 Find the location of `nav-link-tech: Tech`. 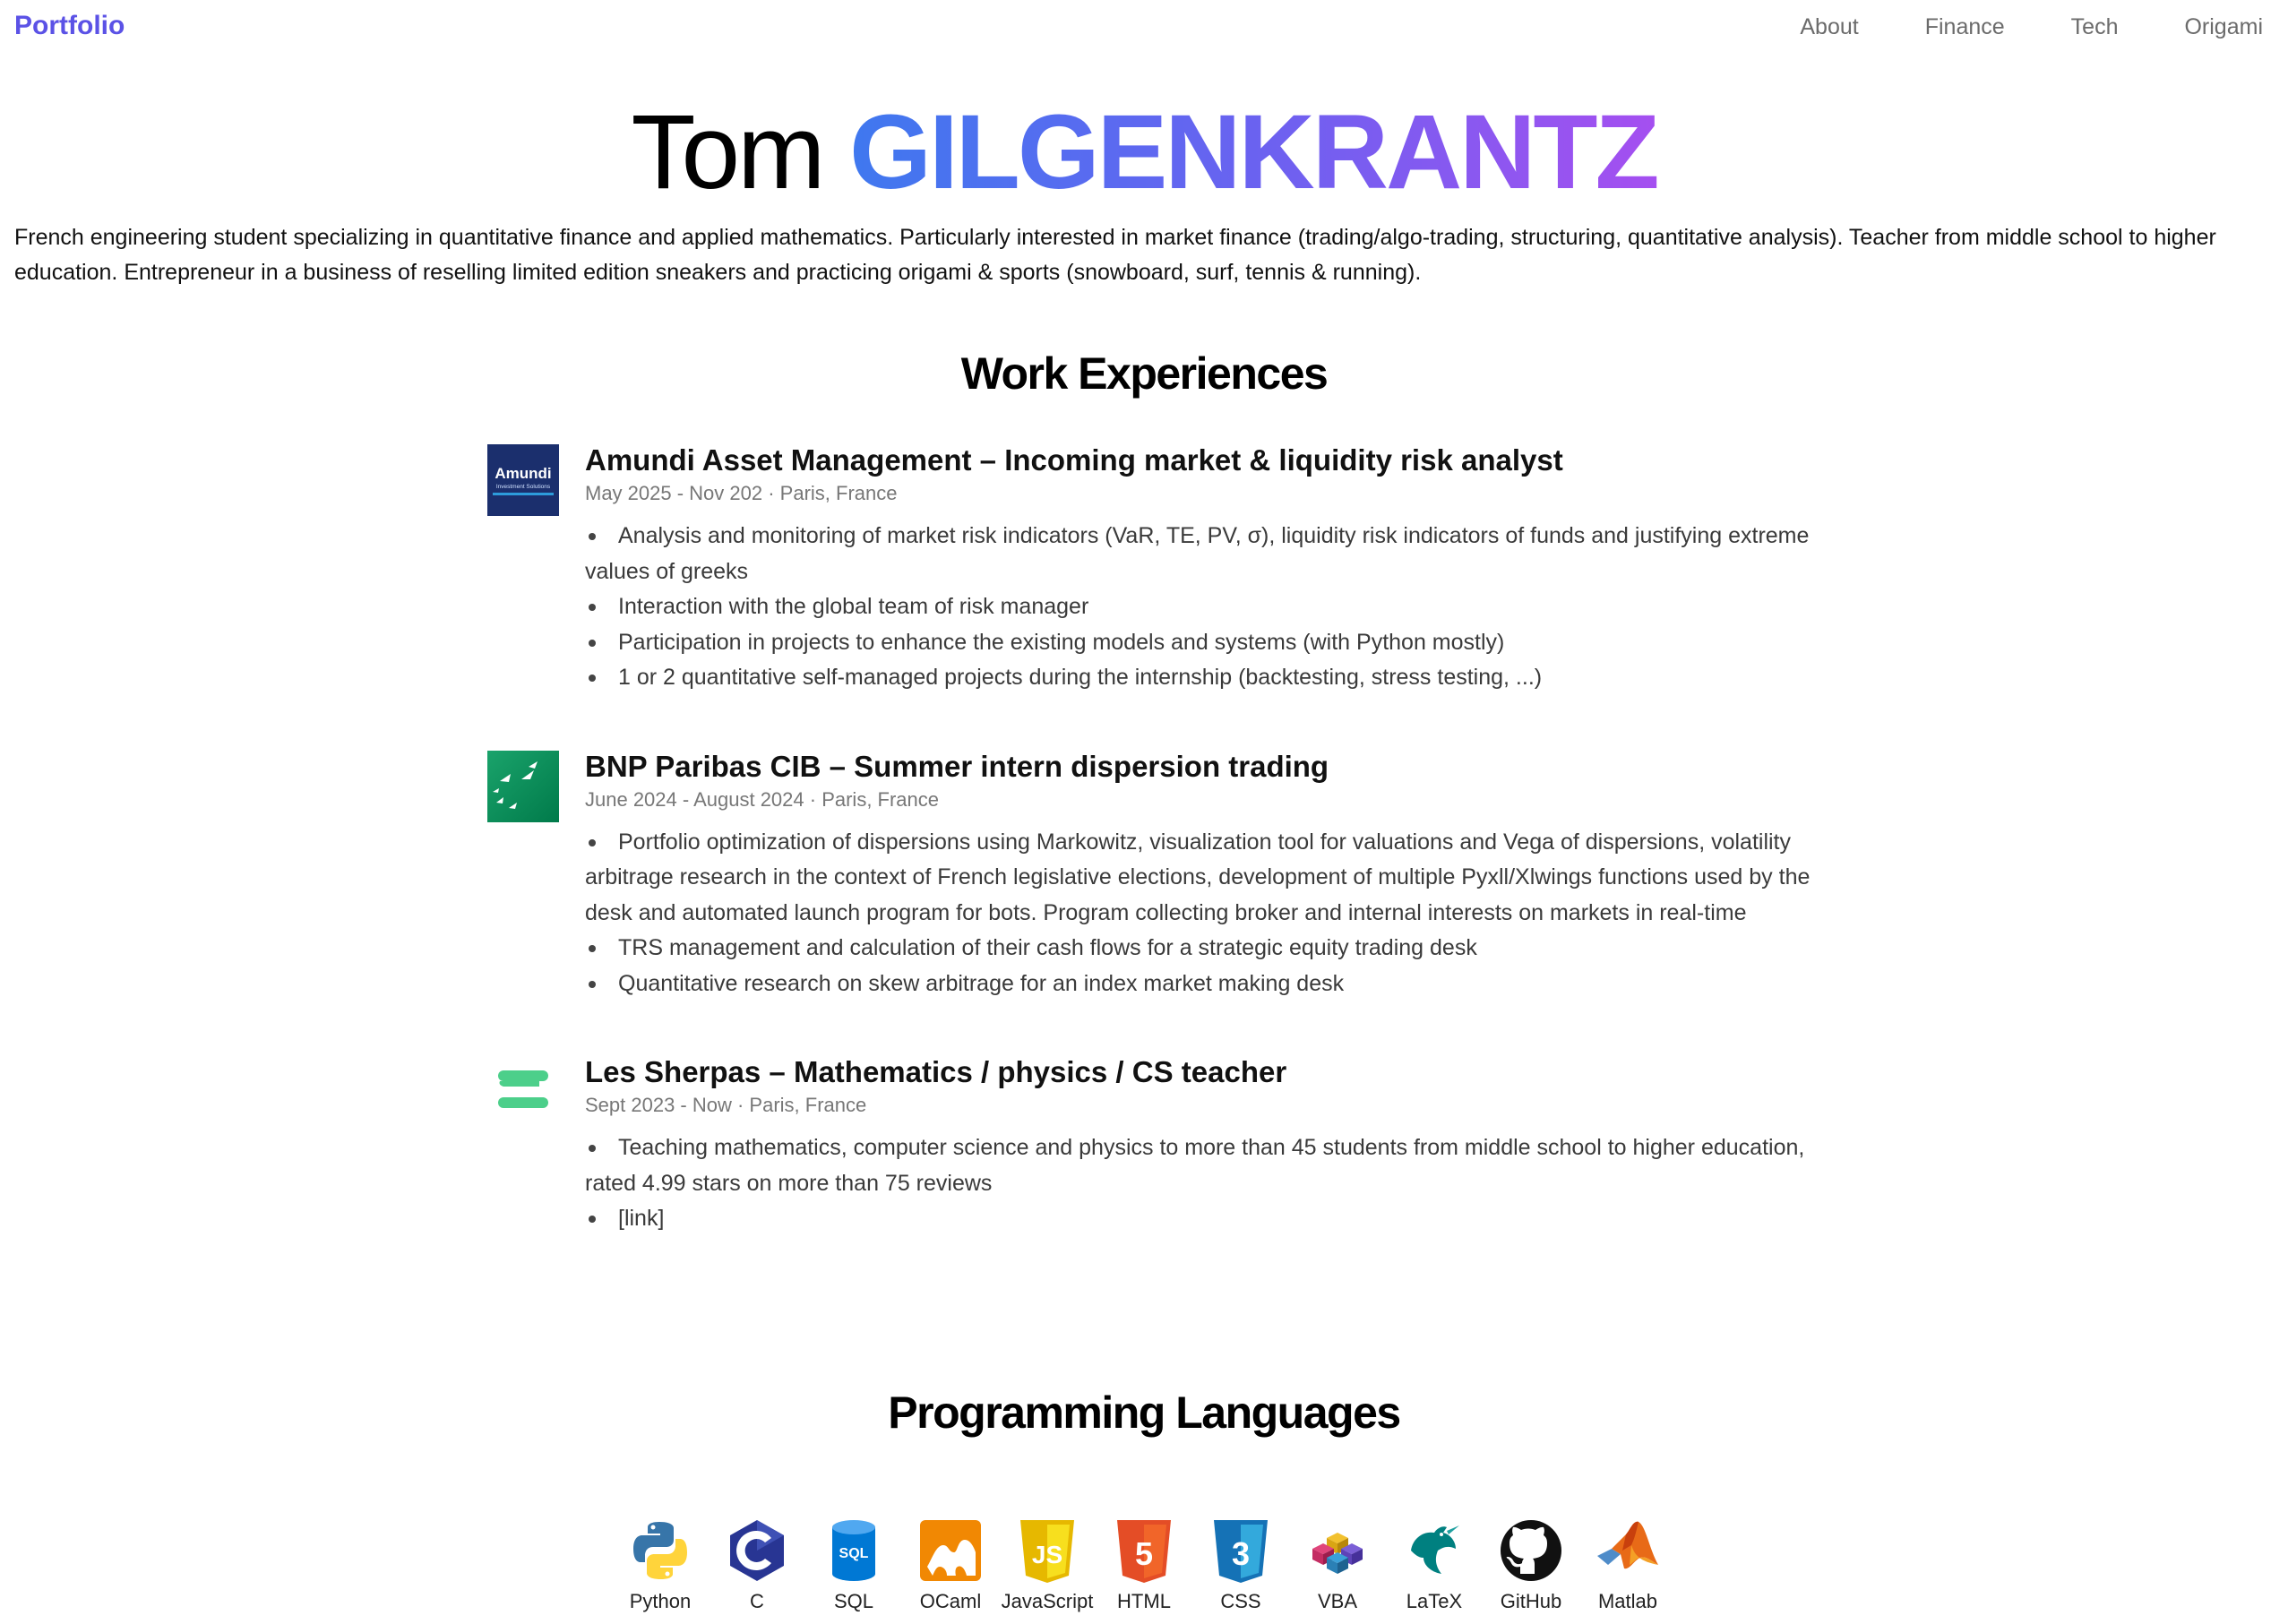

nav-link-tech: Tech is located at coordinates (2095, 27).